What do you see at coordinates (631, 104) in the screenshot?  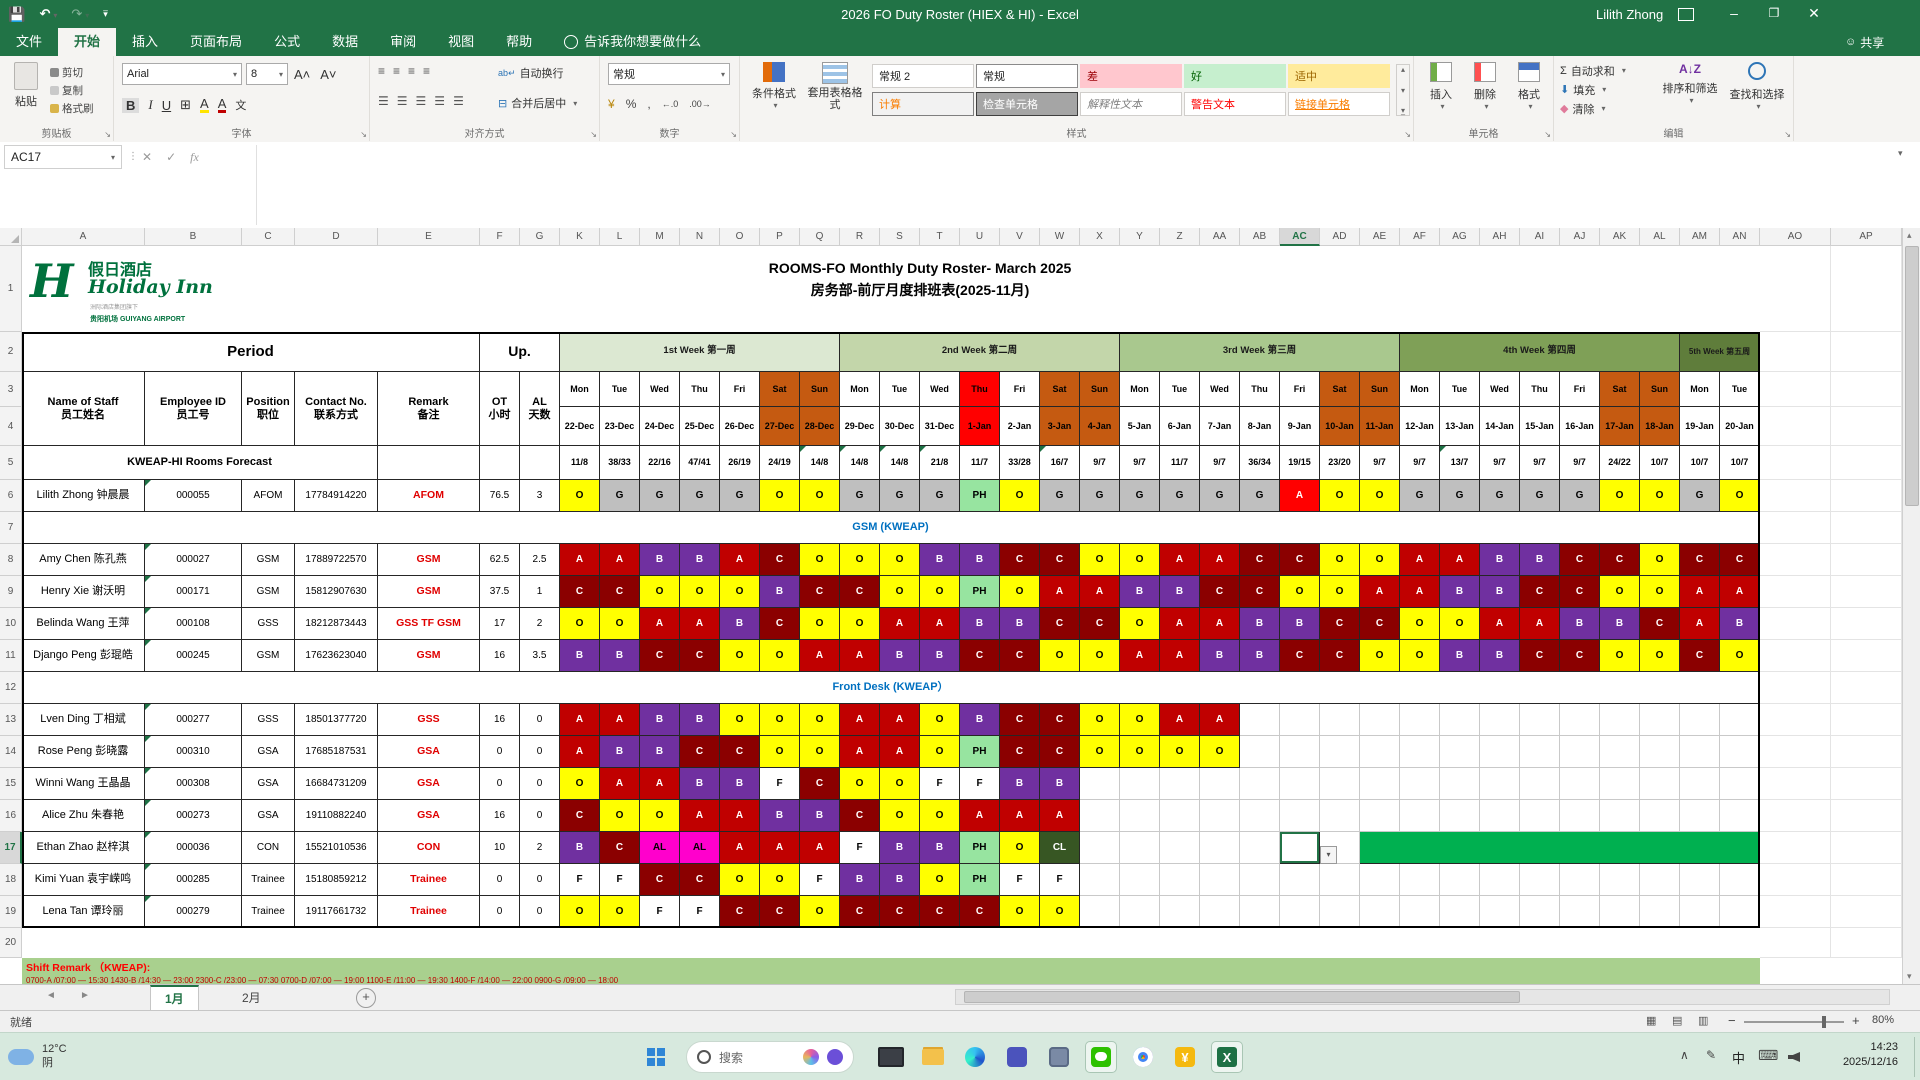 I see `percent-format-icon: %` at bounding box center [631, 104].